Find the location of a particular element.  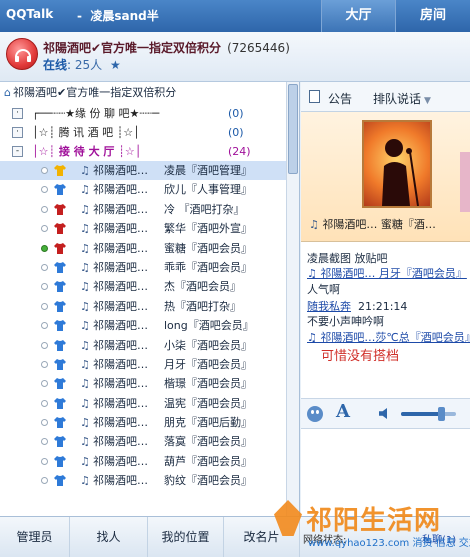

online-count: 在线: 25人 ★ is located at coordinates (82, 65).